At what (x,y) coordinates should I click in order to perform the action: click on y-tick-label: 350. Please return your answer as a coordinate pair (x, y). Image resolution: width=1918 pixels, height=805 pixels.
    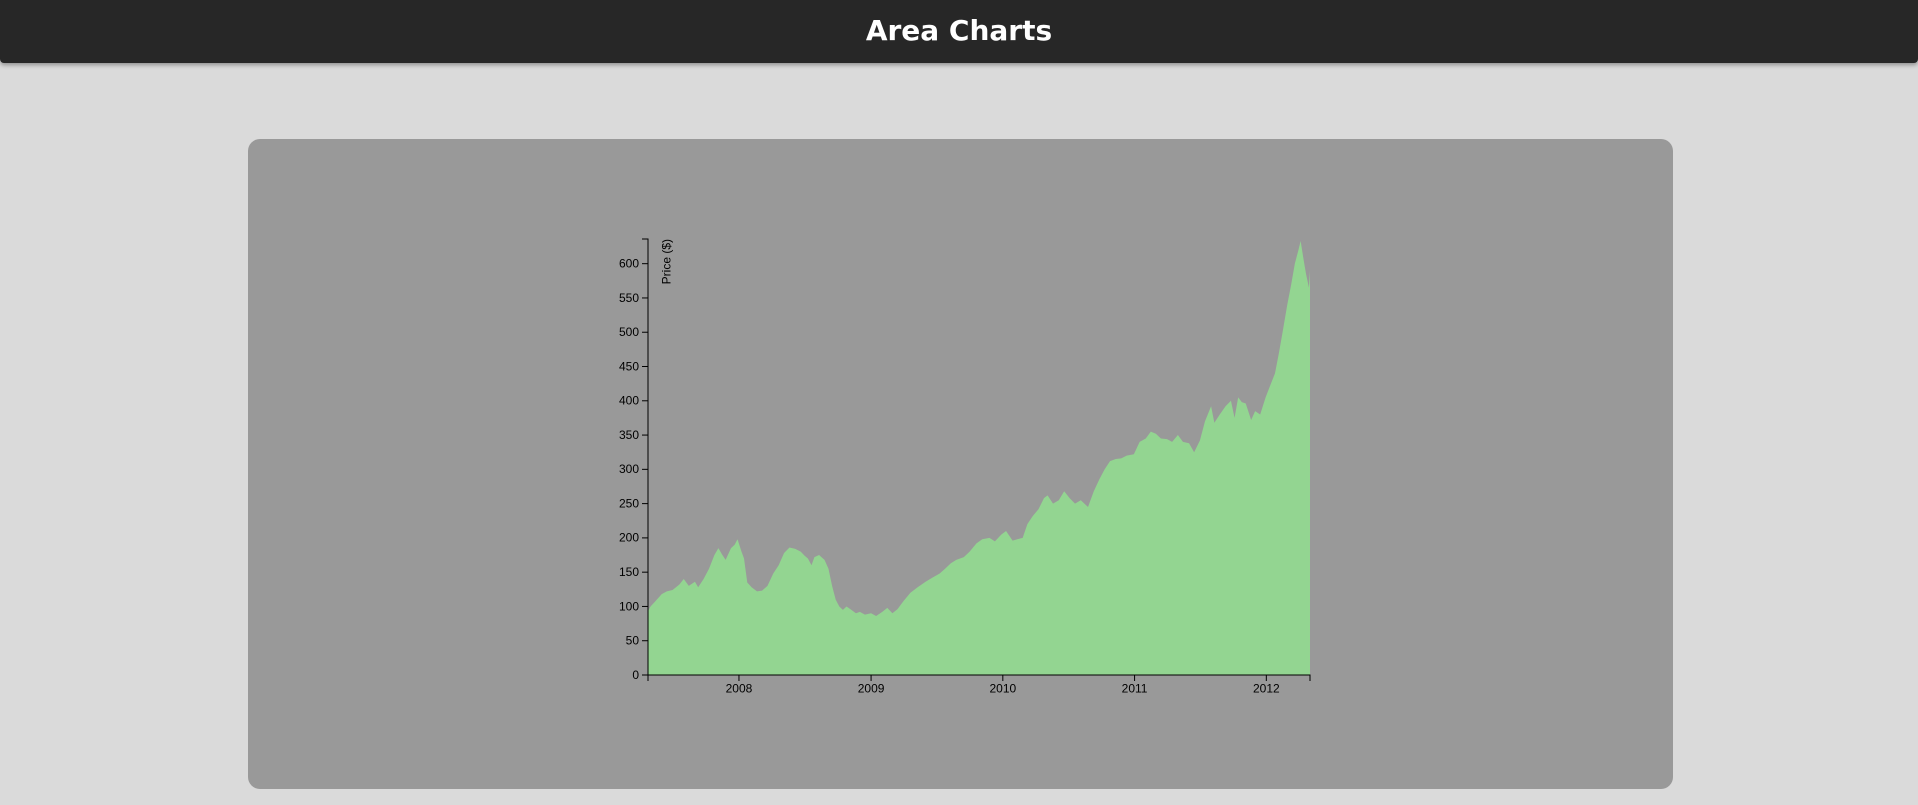
    Looking at the image, I should click on (629, 435).